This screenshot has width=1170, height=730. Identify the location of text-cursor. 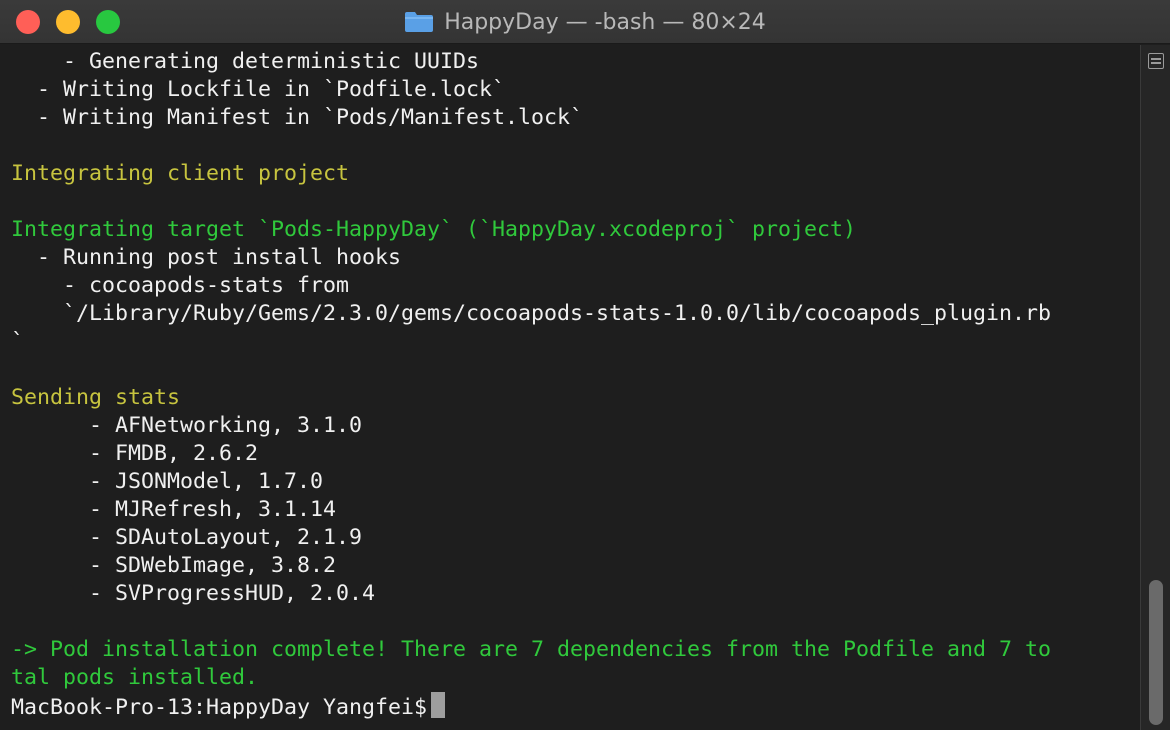
(438, 705).